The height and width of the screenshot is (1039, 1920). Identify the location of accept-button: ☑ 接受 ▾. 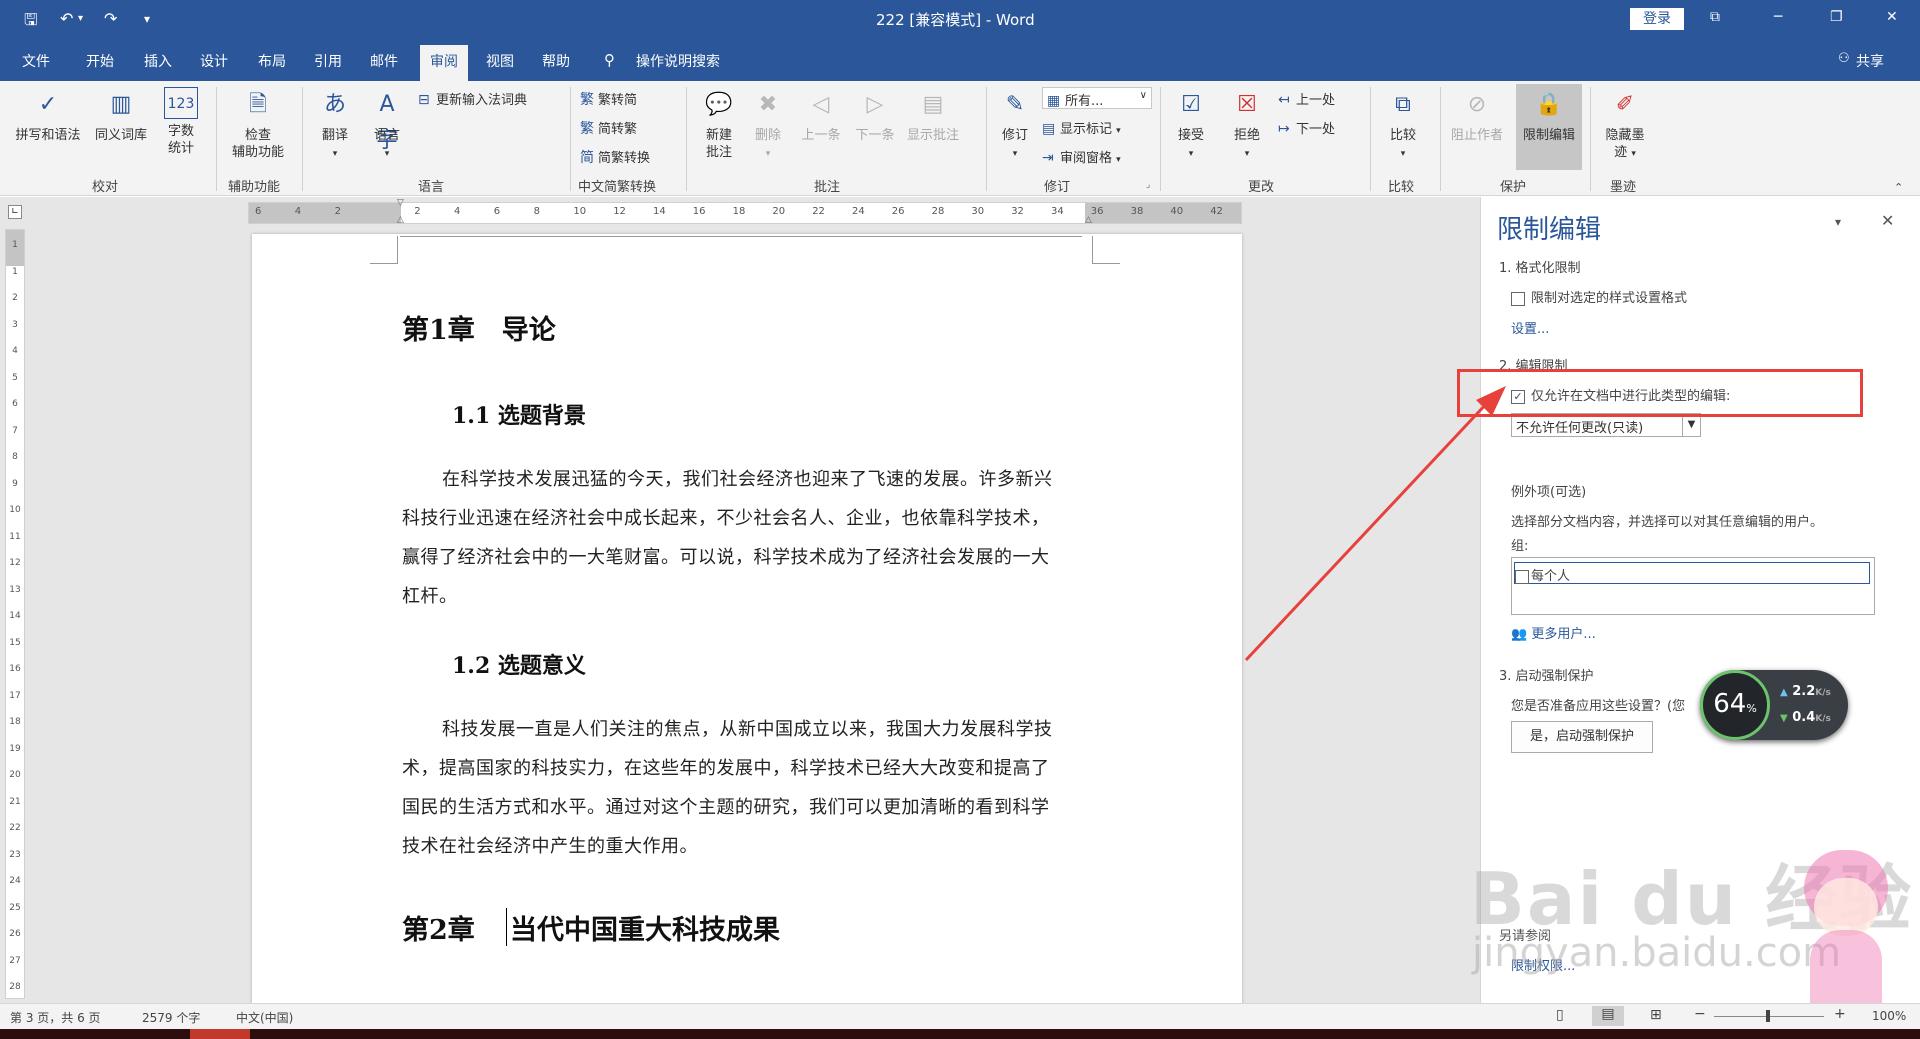
(1191, 125).